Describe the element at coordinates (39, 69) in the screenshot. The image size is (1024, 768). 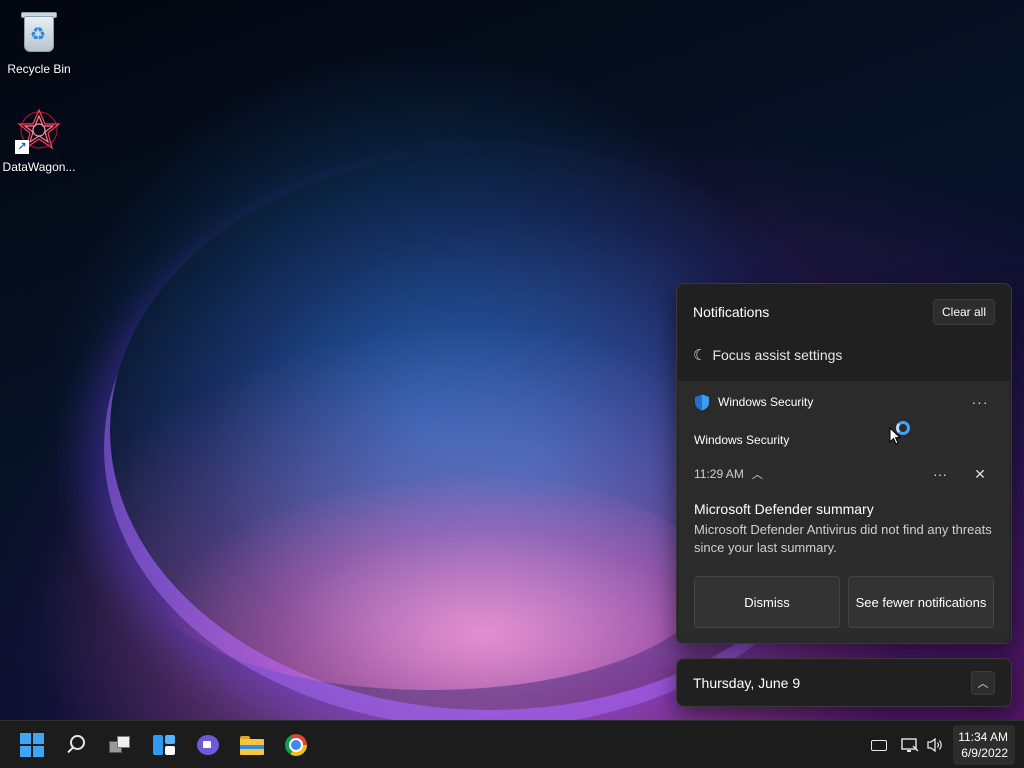
I see `desktop-icon-label: Recycle Bin` at that location.